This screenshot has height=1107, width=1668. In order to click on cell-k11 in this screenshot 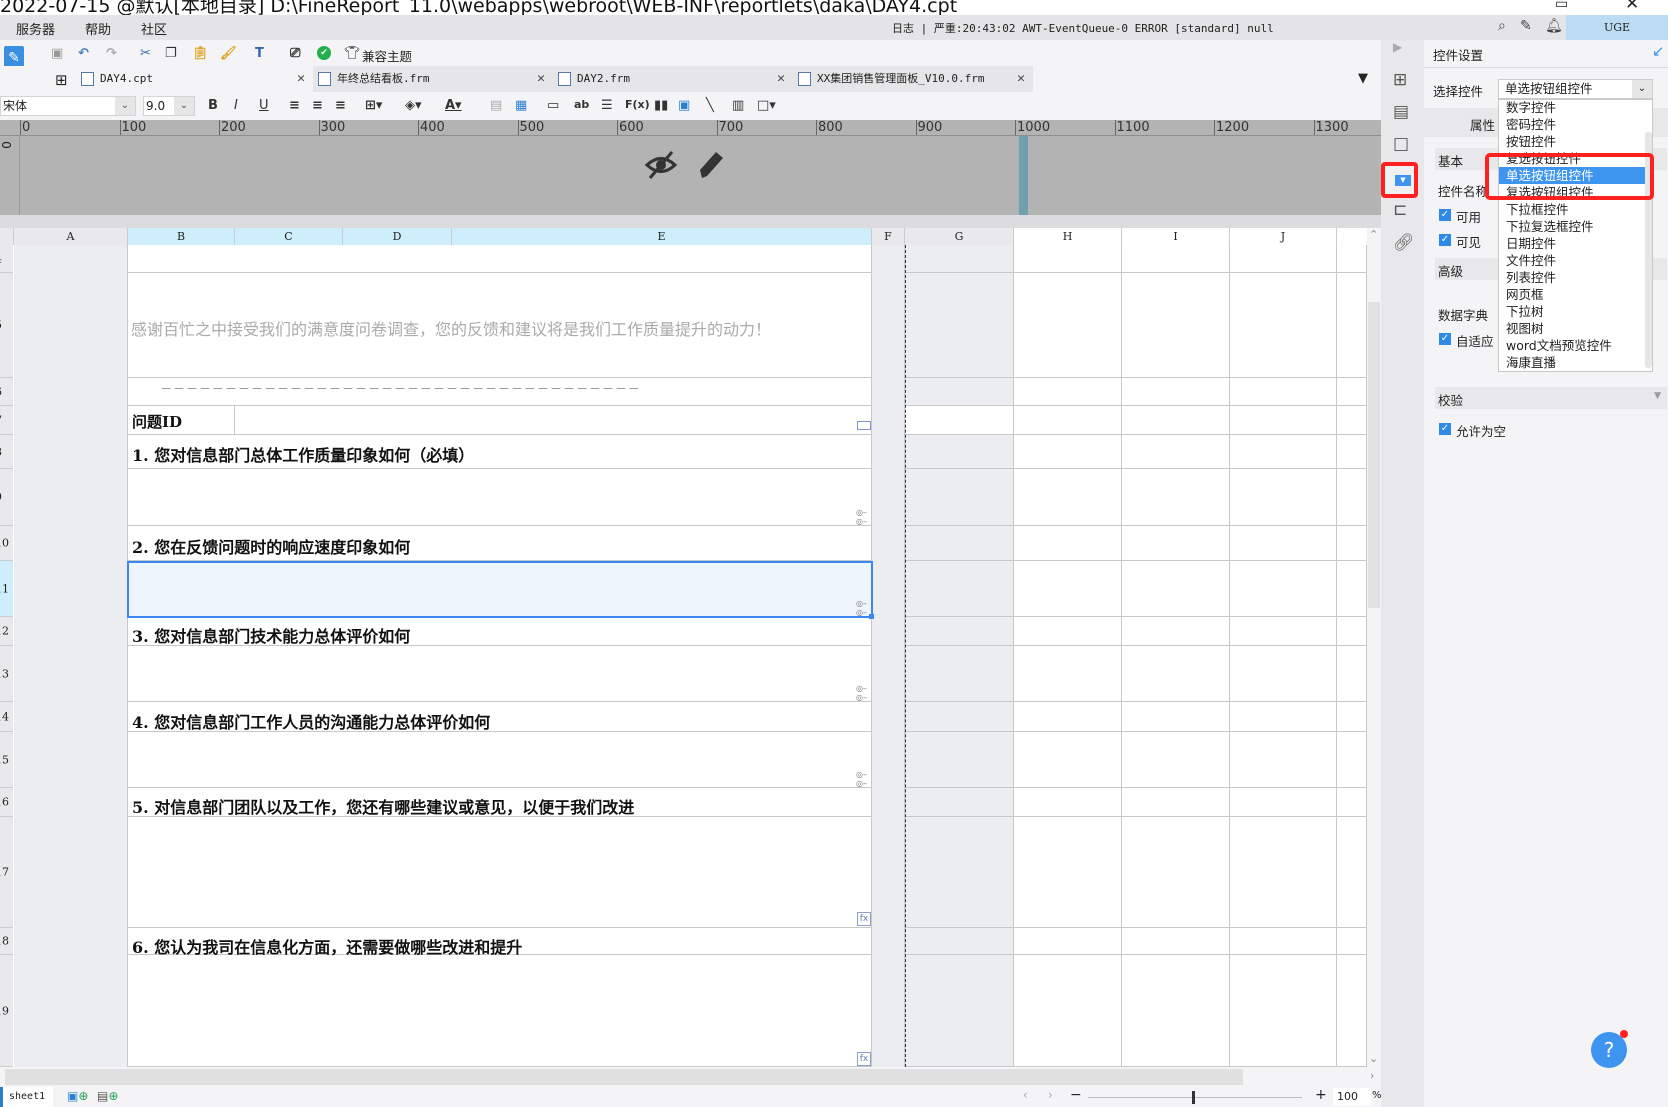, I will do `click(1352, 589)`.